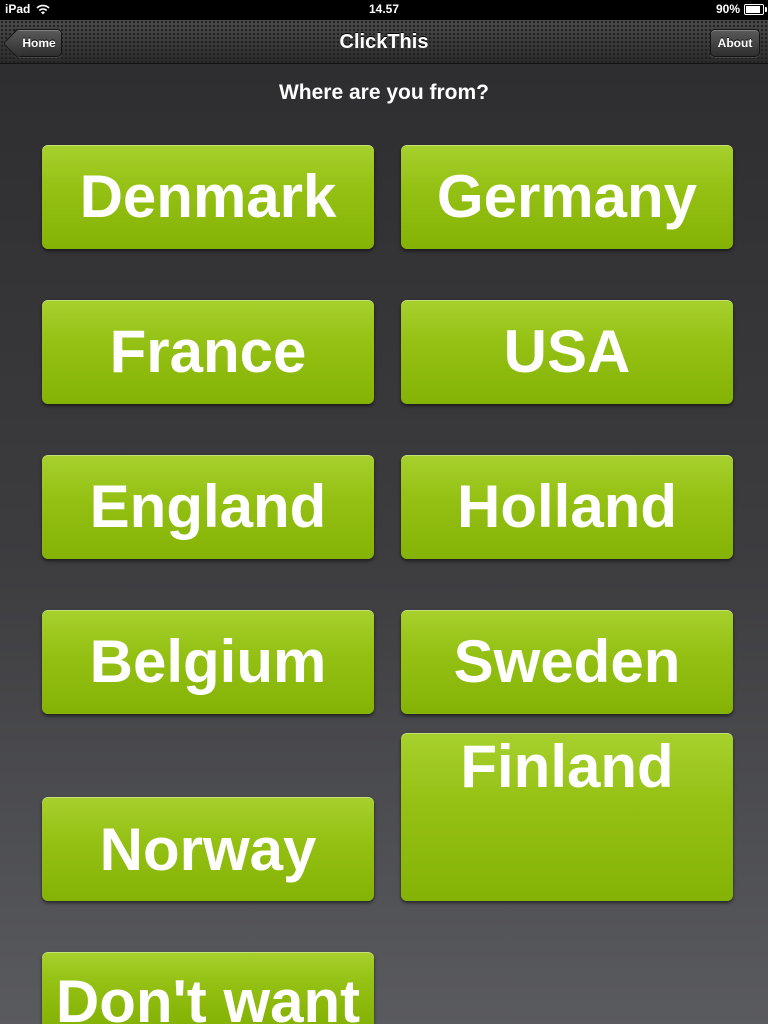  I want to click on choice-button-france: France, so click(208, 352).